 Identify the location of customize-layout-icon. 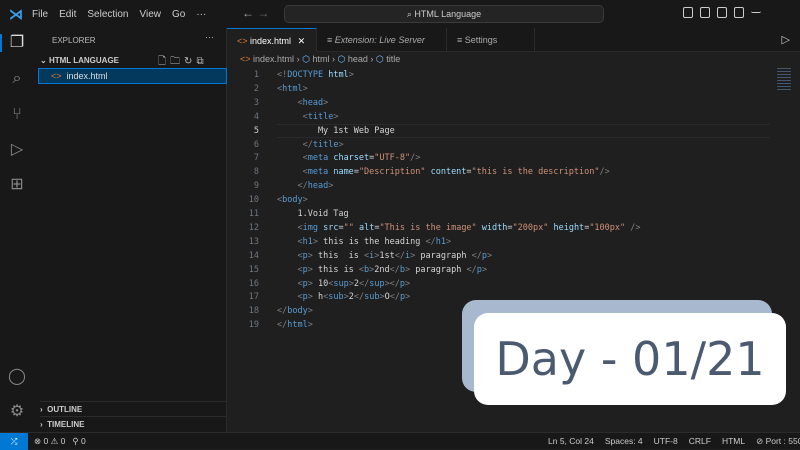
(739, 12).